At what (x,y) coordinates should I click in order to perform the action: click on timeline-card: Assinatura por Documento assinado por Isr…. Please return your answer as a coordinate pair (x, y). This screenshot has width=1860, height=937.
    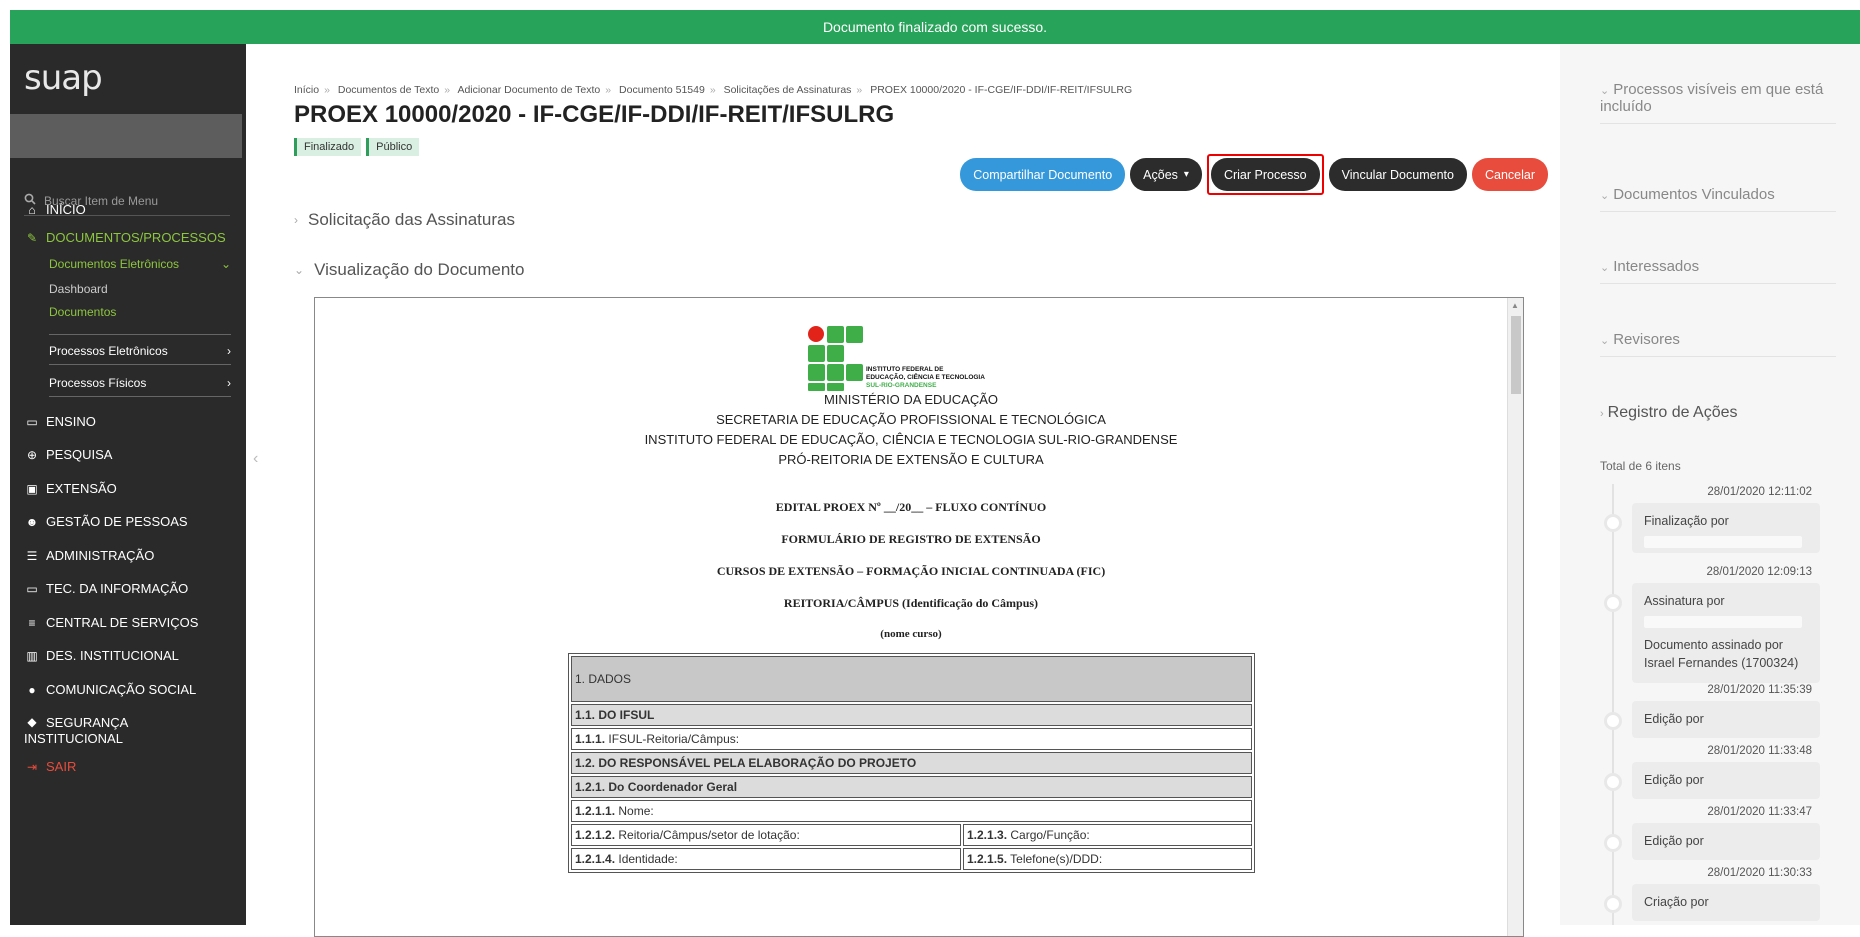
    Looking at the image, I should click on (1726, 633).